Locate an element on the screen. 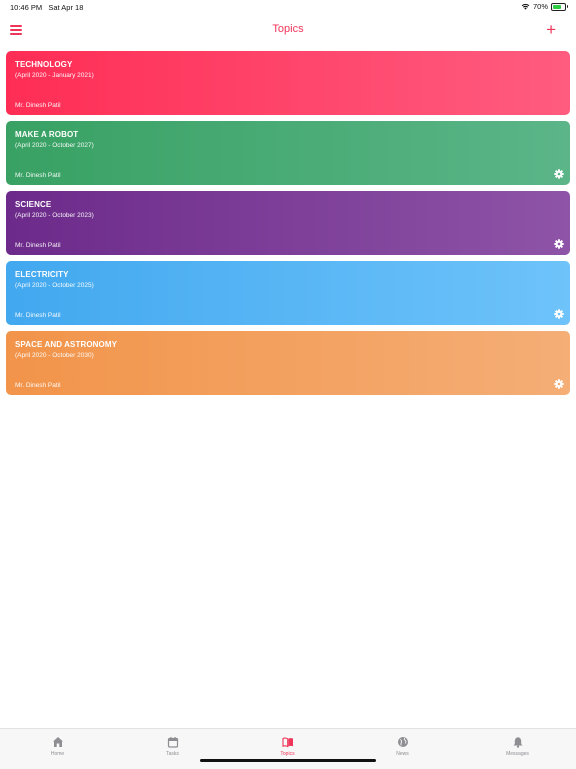  topic-period: (April 2020 - October 2023) is located at coordinates (54, 215).